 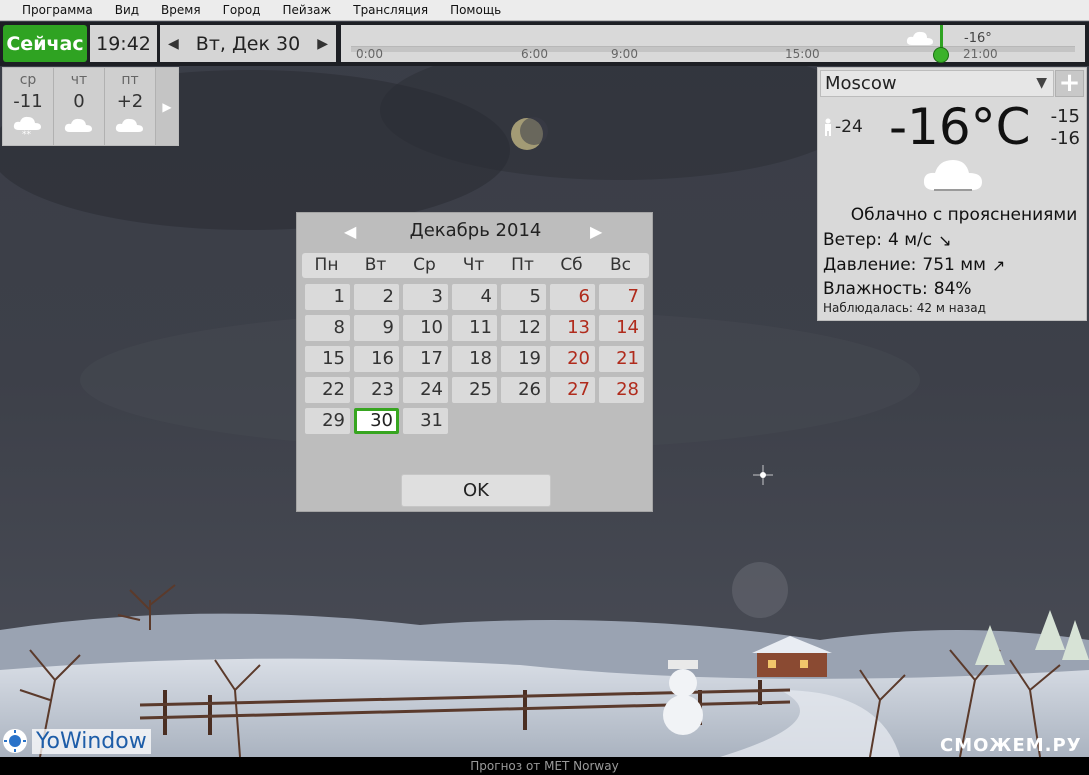 What do you see at coordinates (868, 308) in the screenshot?
I see `observed-label: Наблюдалась:` at bounding box center [868, 308].